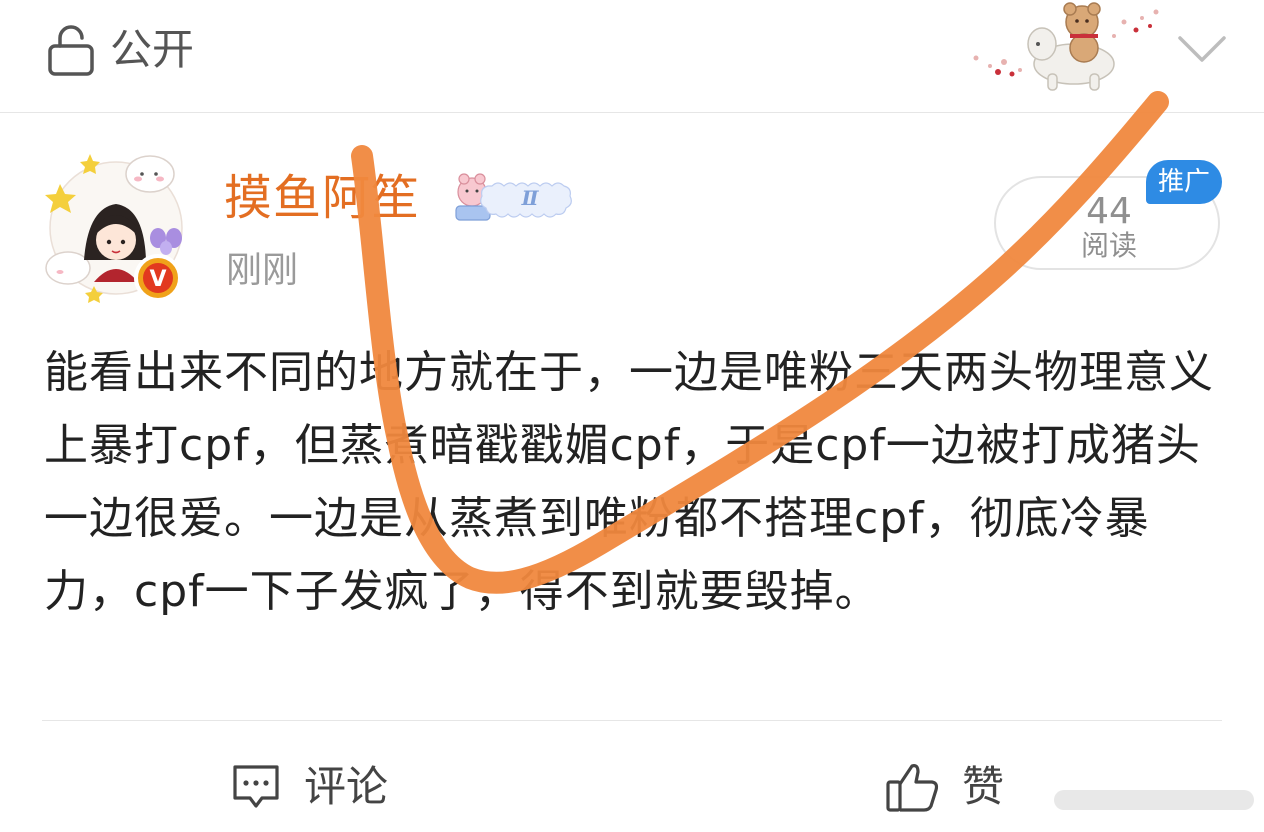  What do you see at coordinates (1202, 49) in the screenshot?
I see `chevron-down-icon` at bounding box center [1202, 49].